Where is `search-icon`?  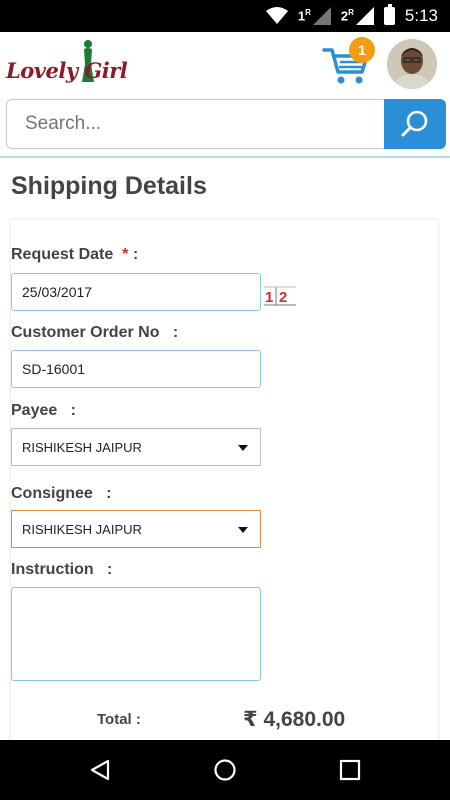 search-icon is located at coordinates (414, 123).